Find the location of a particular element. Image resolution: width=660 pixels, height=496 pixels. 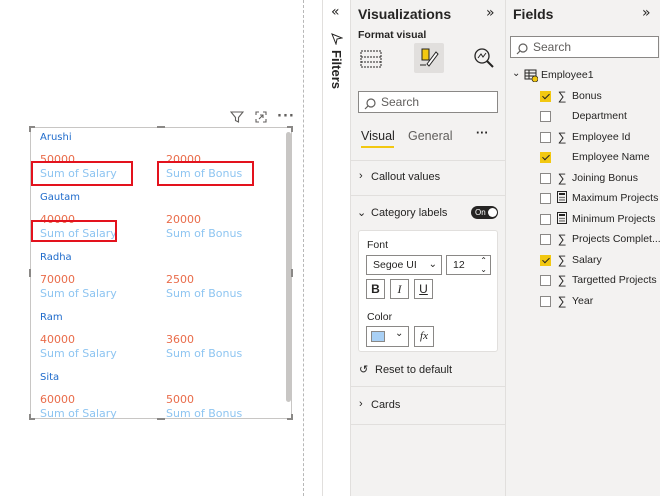

font-family-value: Segoe UI is located at coordinates (395, 265).